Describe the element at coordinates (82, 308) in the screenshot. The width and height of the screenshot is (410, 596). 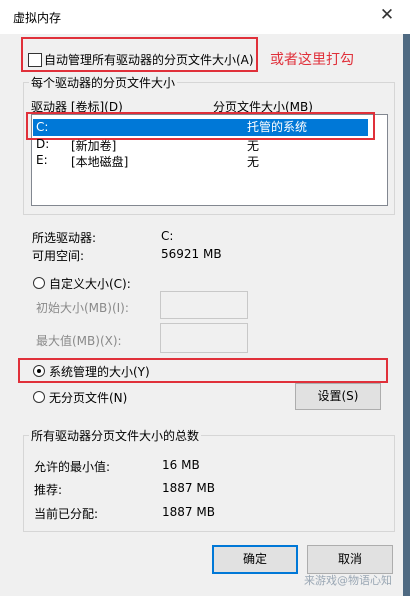
I see `initial-size-label: 初始大小(MB)(I):` at that location.